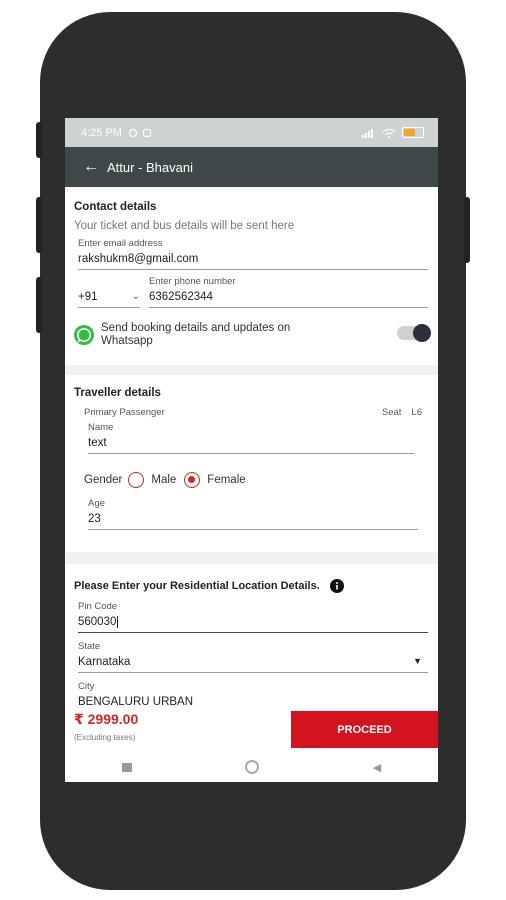  I want to click on excluding-taxes-note: (Excluding taxes), so click(105, 737).